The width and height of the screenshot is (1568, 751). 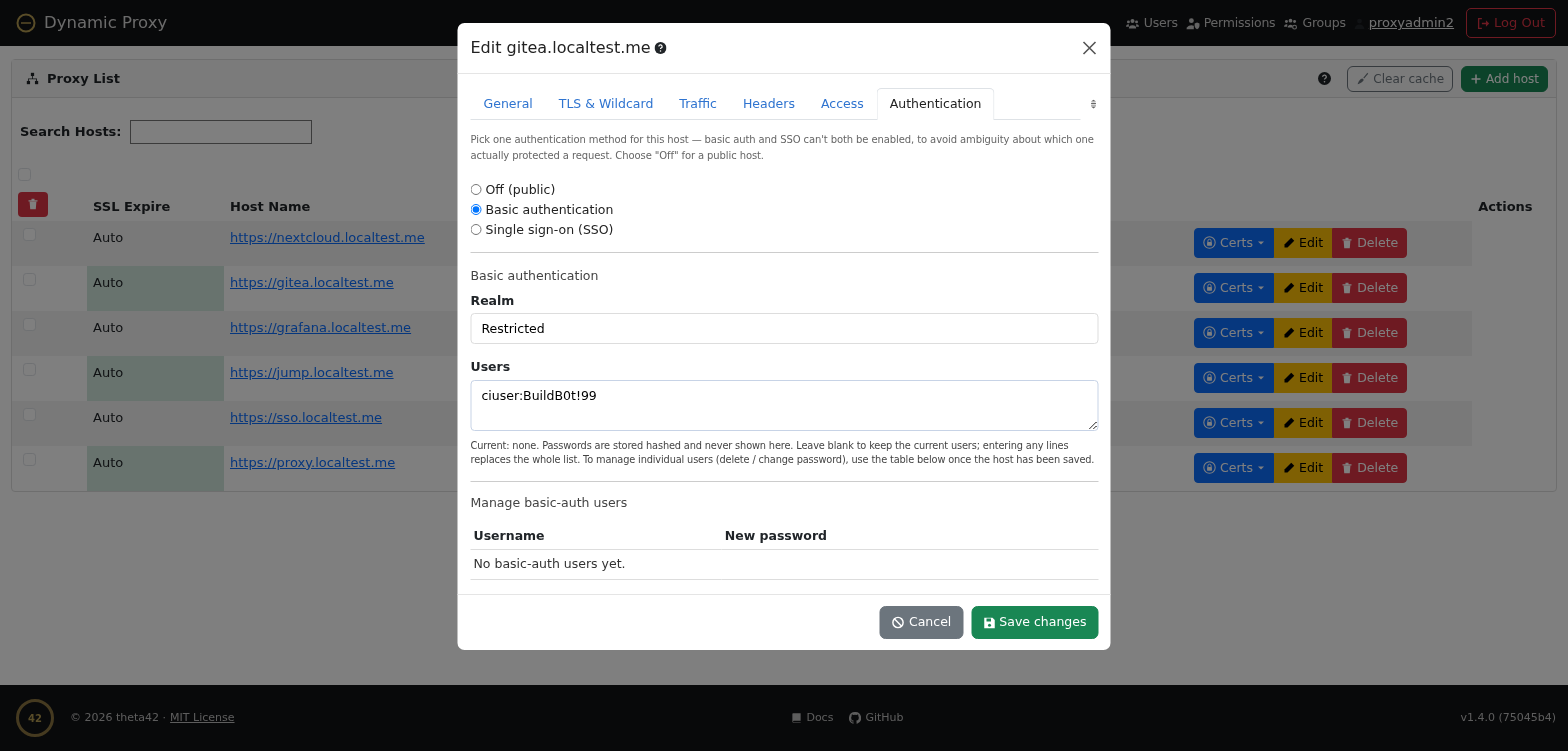 I want to click on host-link: https://grafana.localtest.me, so click(x=321, y=327).